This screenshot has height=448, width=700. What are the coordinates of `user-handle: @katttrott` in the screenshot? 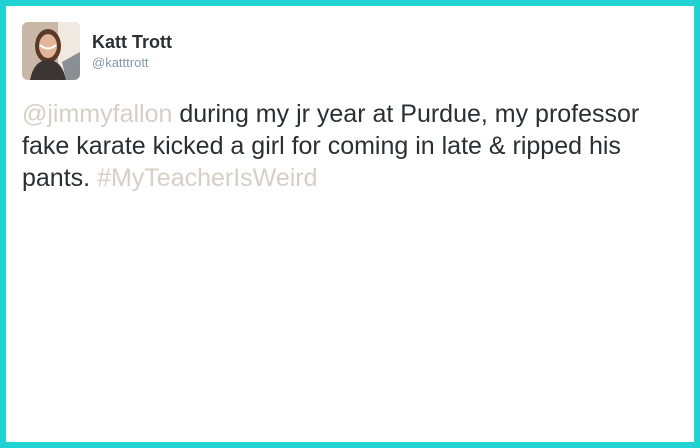 It's located at (132, 62).